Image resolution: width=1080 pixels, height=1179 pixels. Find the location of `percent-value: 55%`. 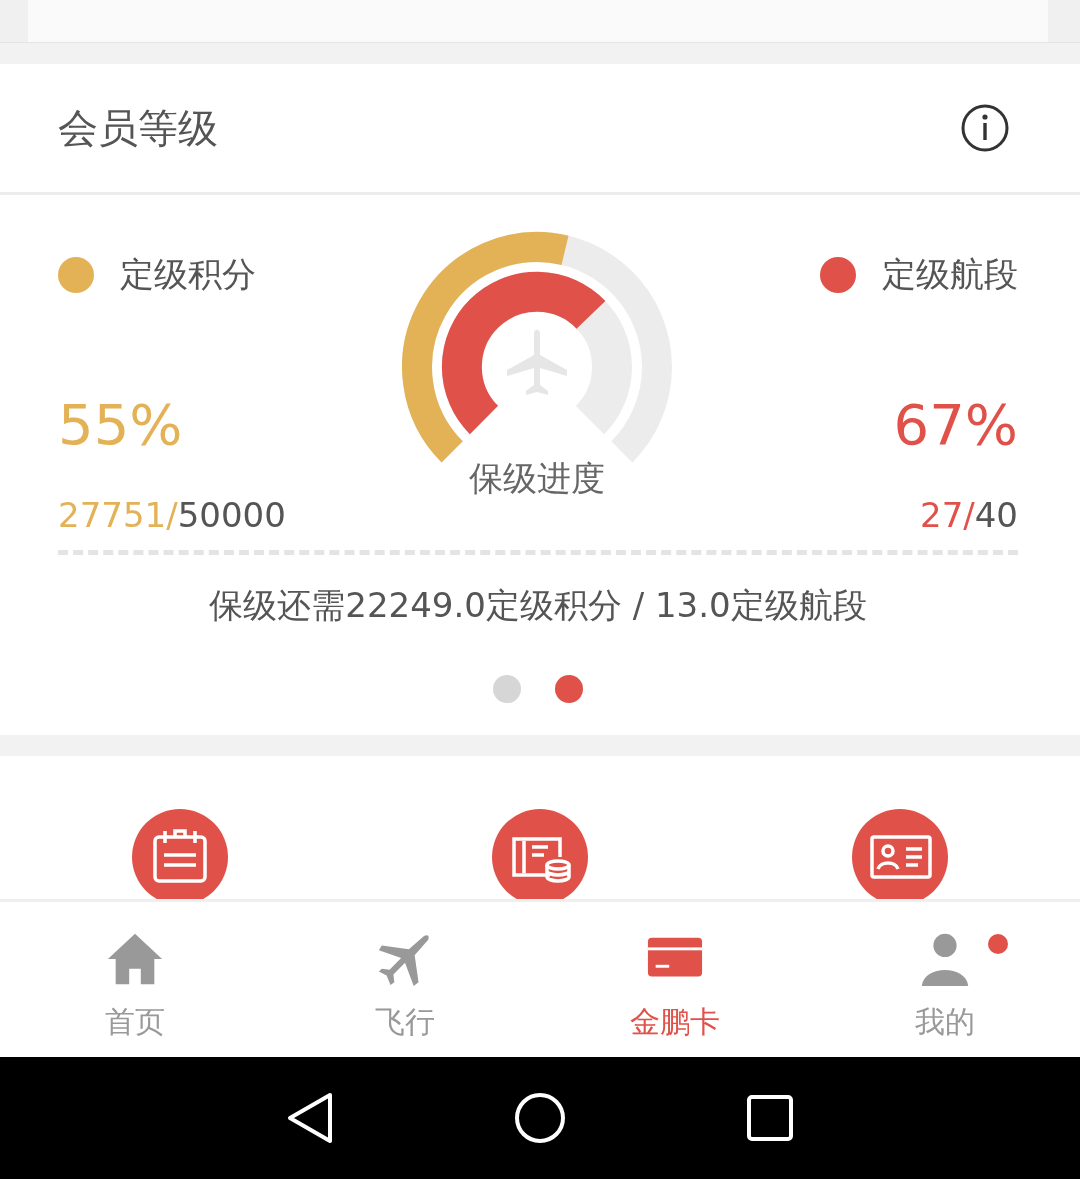

percent-value: 55% is located at coordinates (121, 425).